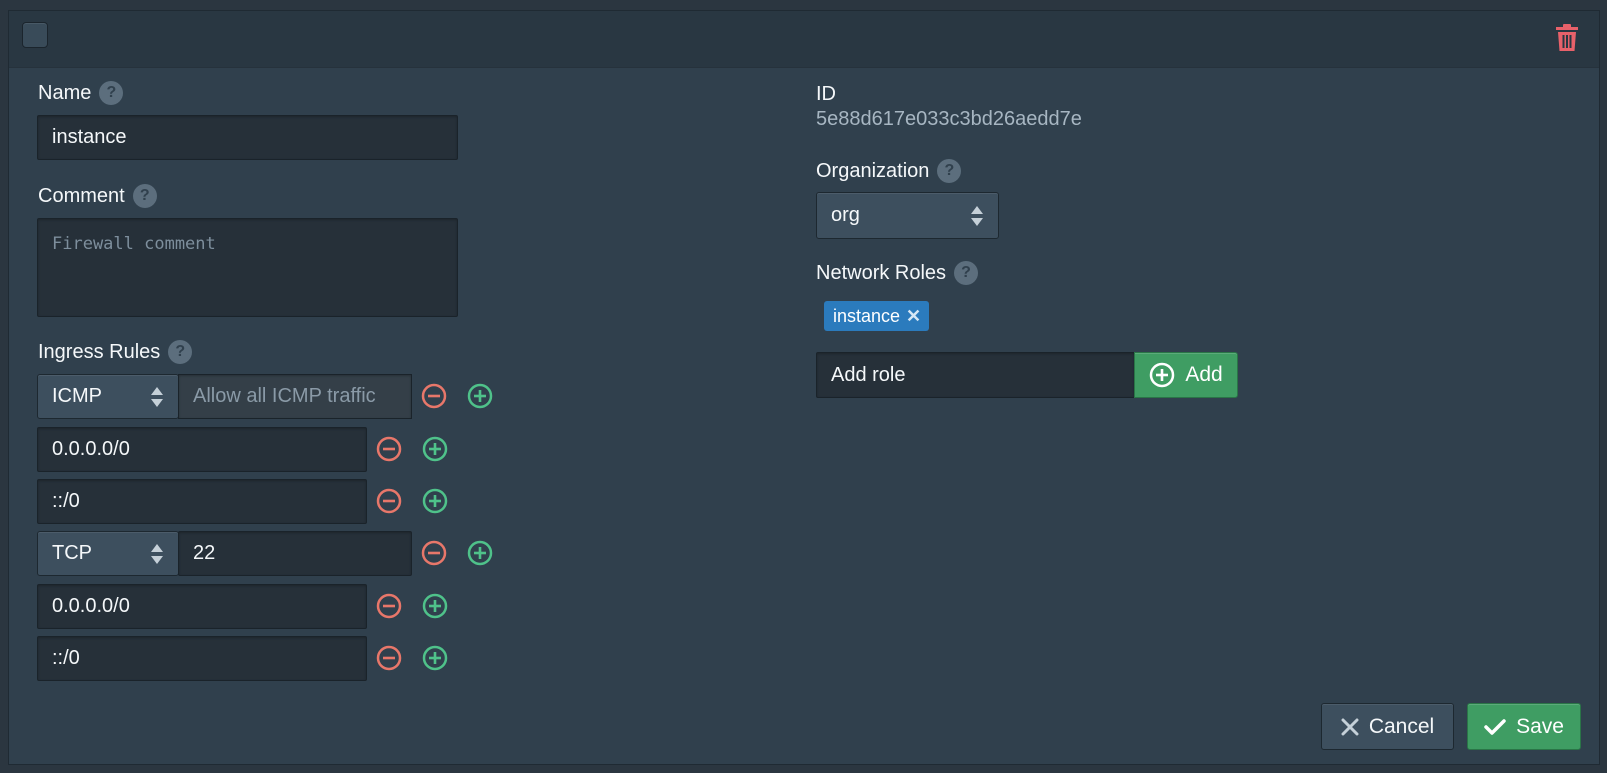 This screenshot has height=773, width=1607. Describe the element at coordinates (897, 273) in the screenshot. I see `network-roles-label: Network Roles ?` at that location.